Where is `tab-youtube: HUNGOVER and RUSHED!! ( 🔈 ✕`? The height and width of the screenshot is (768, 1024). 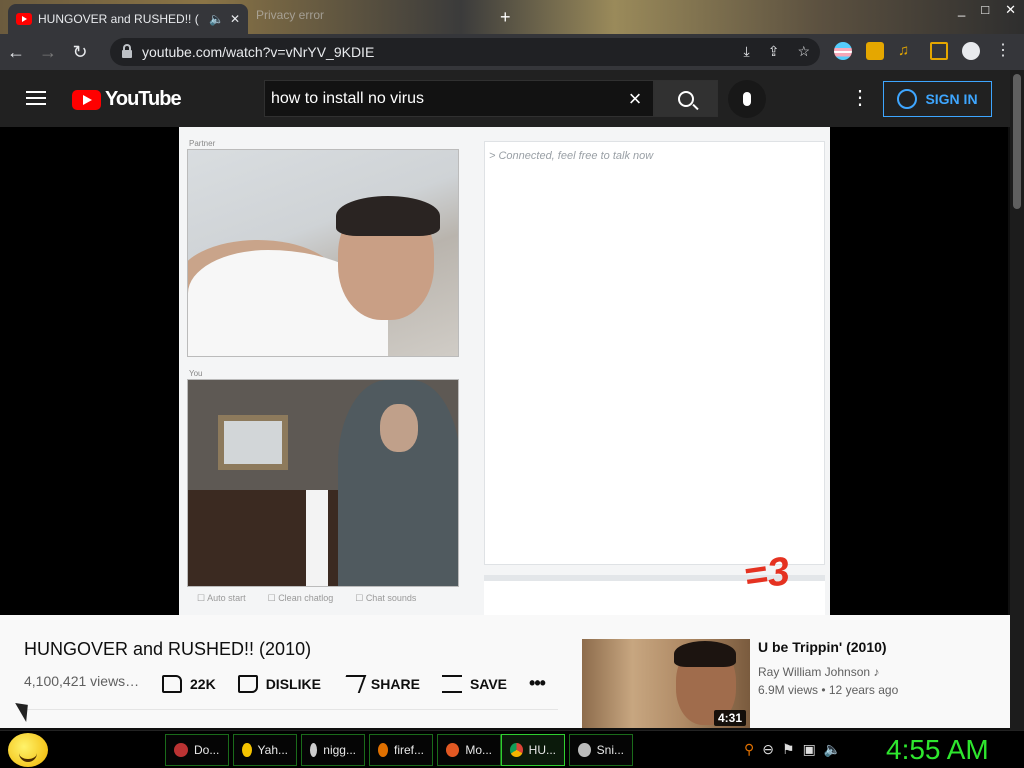
tab-youtube: HUNGOVER and RUSHED!! ( 🔈 ✕ is located at coordinates (128, 19).